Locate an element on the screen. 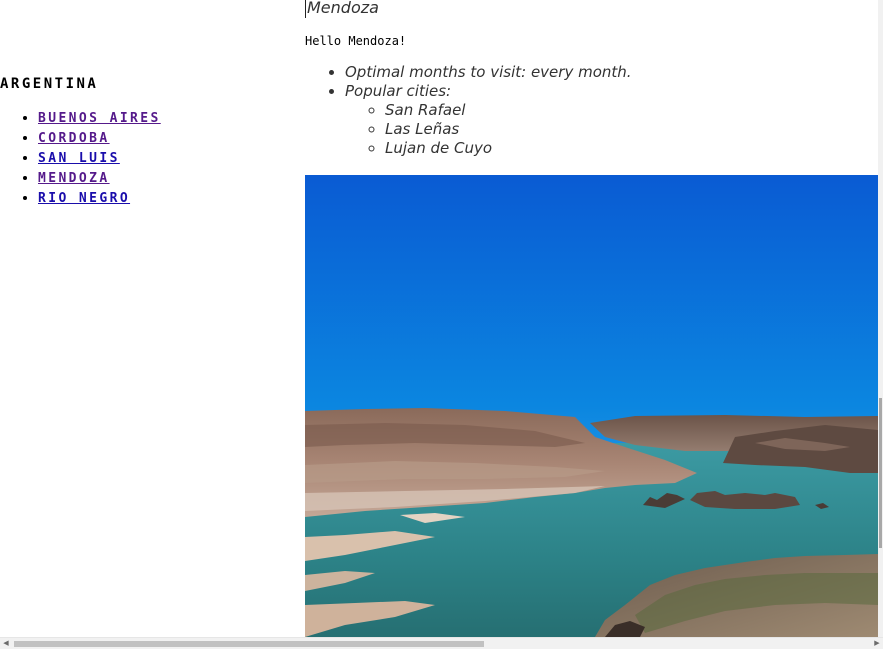 The width and height of the screenshot is (883, 649). vertical-scrollbar-thumb is located at coordinates (880, 473).